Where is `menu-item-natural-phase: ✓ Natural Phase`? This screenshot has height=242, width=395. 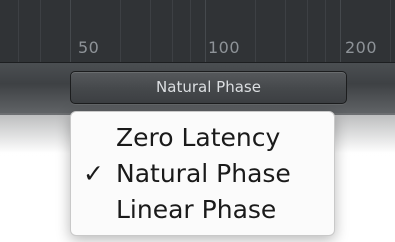 menu-item-natural-phase: ✓ Natural Phase is located at coordinates (202, 174).